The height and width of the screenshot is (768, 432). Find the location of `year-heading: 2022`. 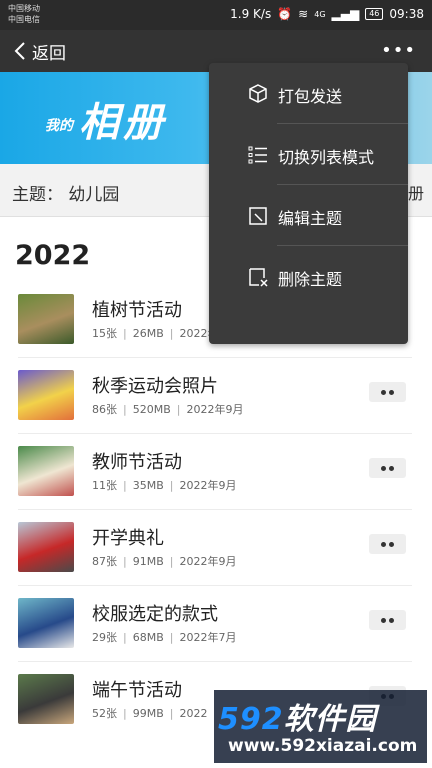

year-heading: 2022 is located at coordinates (53, 255).